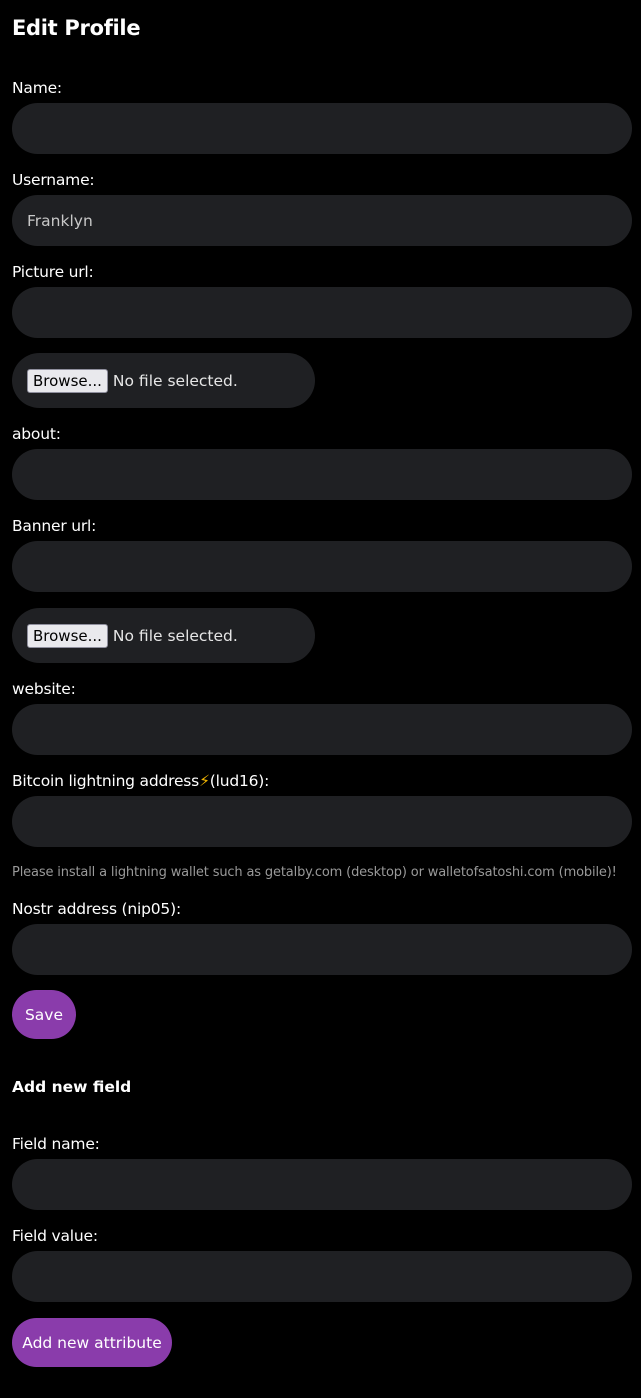 The image size is (641, 1398). Describe the element at coordinates (322, 312) in the screenshot. I see `picture-url-input` at that location.